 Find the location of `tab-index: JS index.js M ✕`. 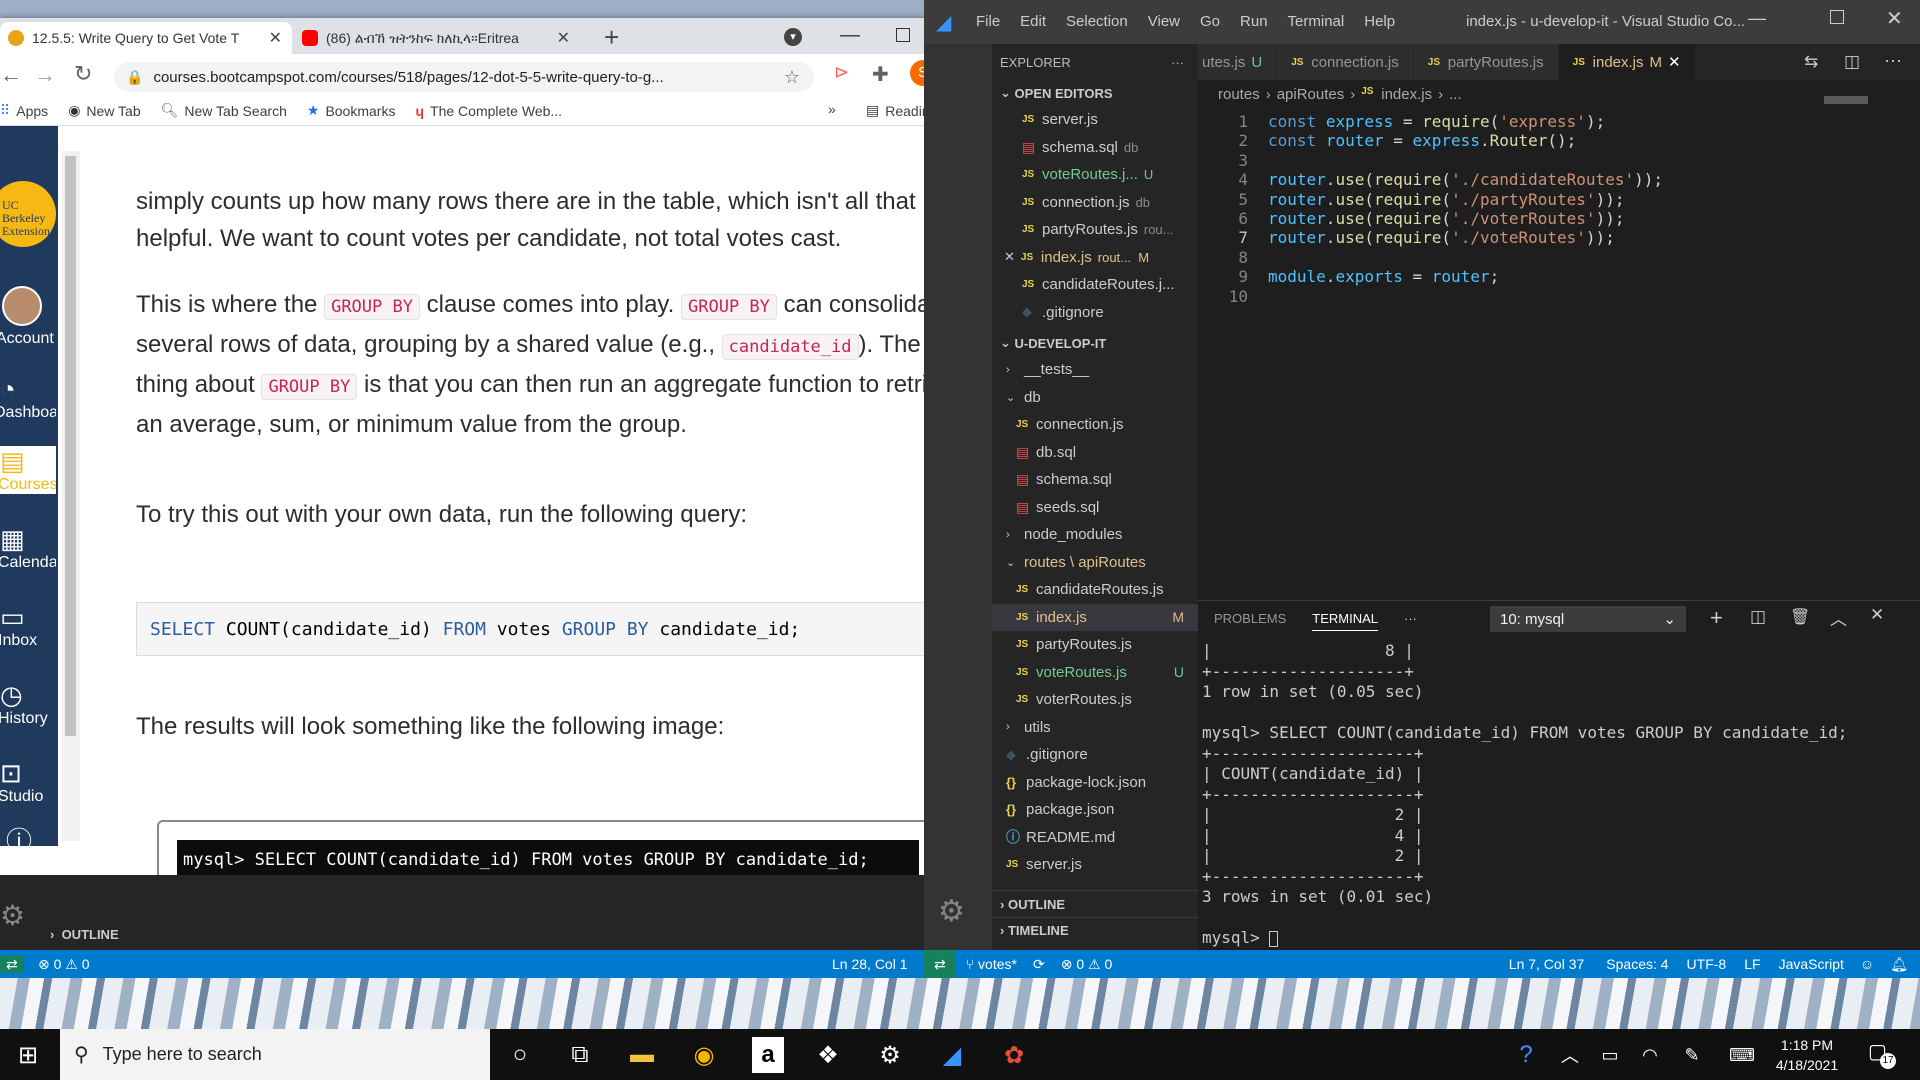

tab-index: JS index.js M ✕ is located at coordinates (1627, 62).